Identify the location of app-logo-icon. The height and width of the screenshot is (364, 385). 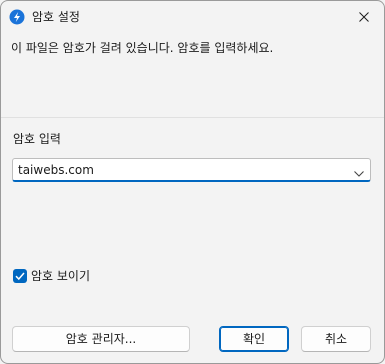
(17, 17).